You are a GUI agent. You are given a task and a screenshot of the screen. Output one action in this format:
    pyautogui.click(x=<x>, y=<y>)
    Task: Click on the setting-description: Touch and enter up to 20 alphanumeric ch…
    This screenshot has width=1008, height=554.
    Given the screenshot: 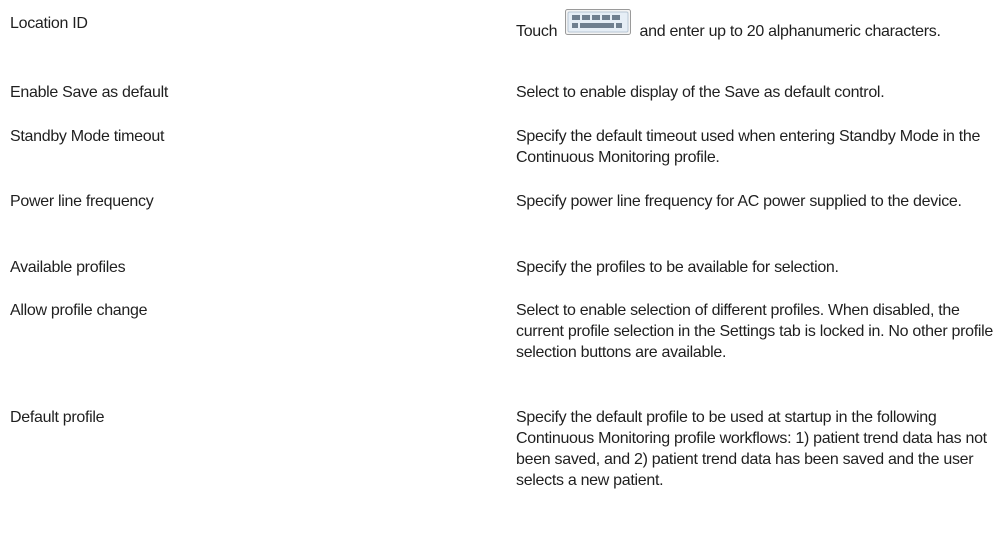 What is the action you would take?
    pyautogui.click(x=759, y=25)
    